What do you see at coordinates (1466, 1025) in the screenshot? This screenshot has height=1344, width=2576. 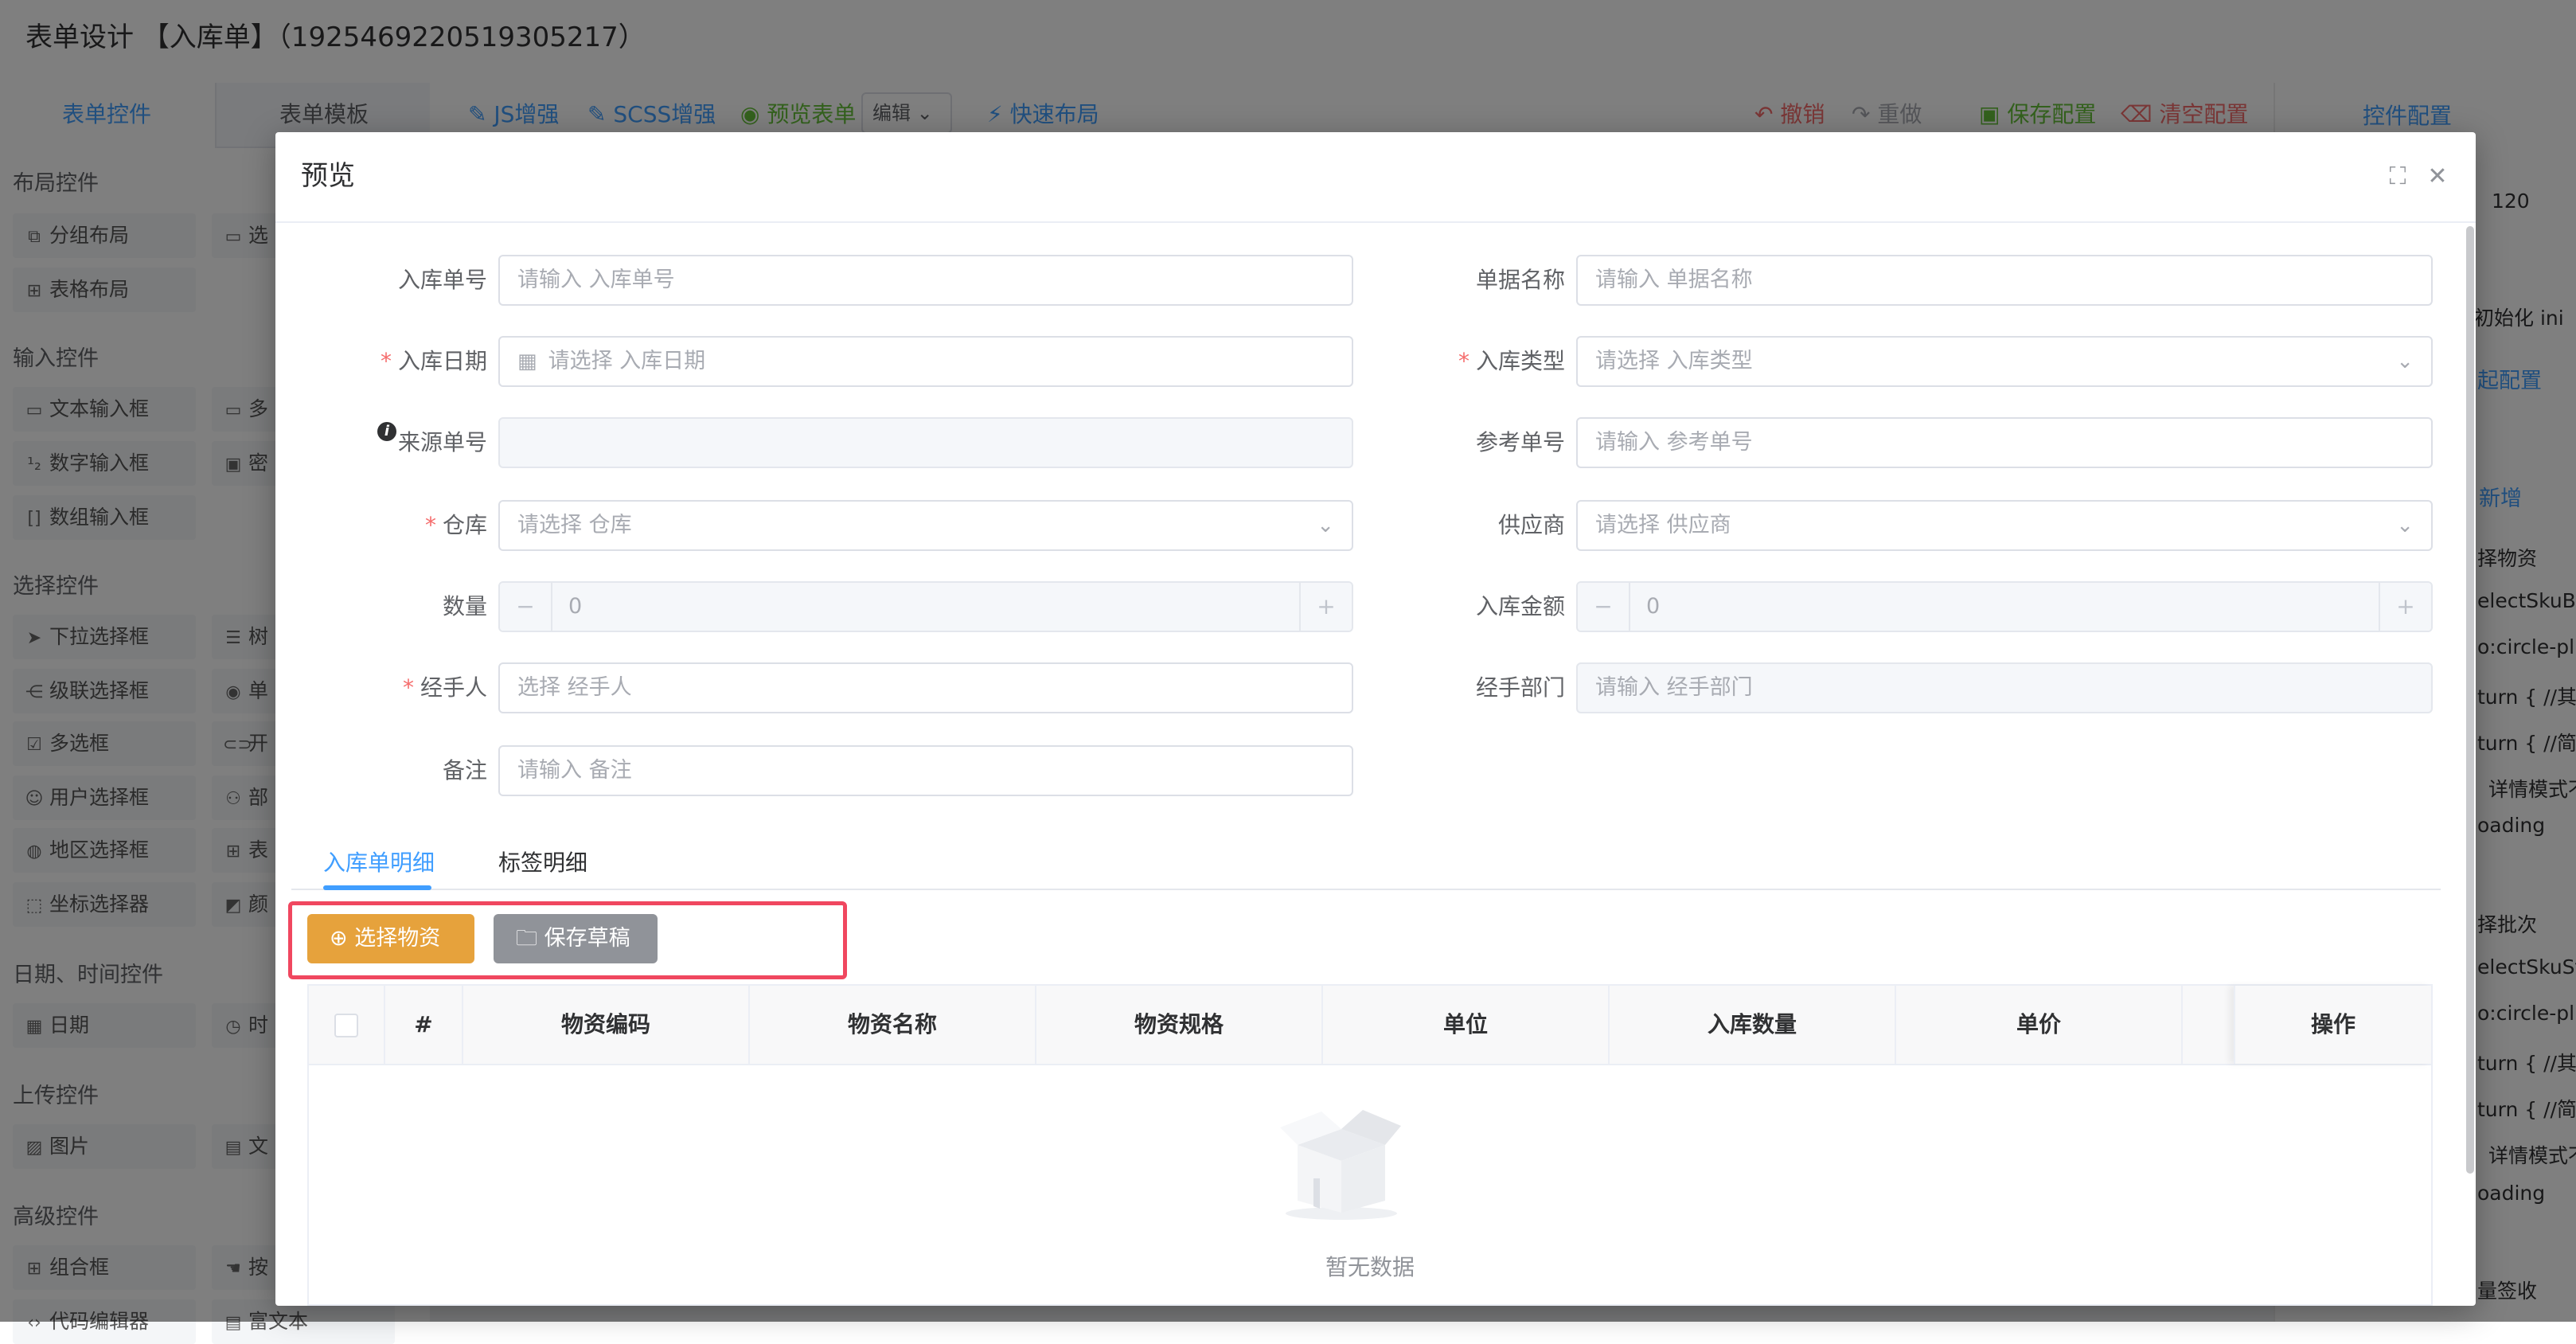 I see `column-header-unit: 单位` at bounding box center [1466, 1025].